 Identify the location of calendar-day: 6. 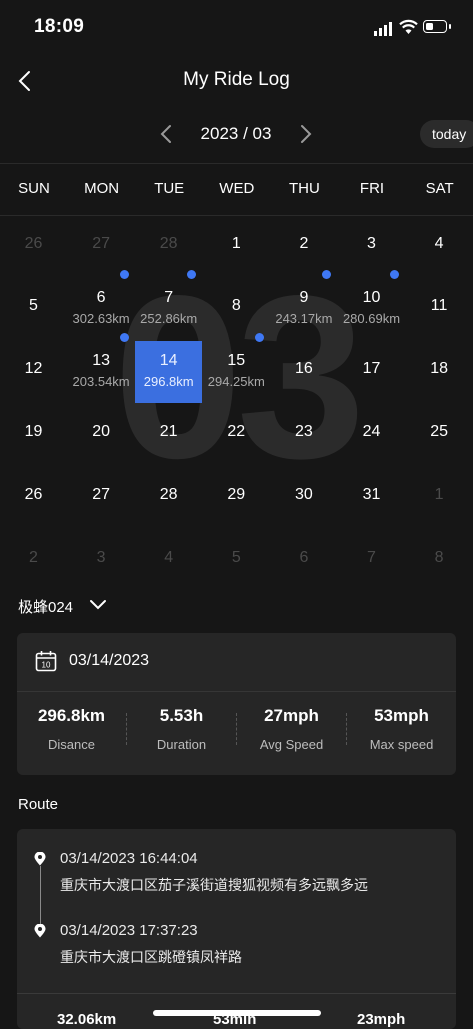
(303, 561).